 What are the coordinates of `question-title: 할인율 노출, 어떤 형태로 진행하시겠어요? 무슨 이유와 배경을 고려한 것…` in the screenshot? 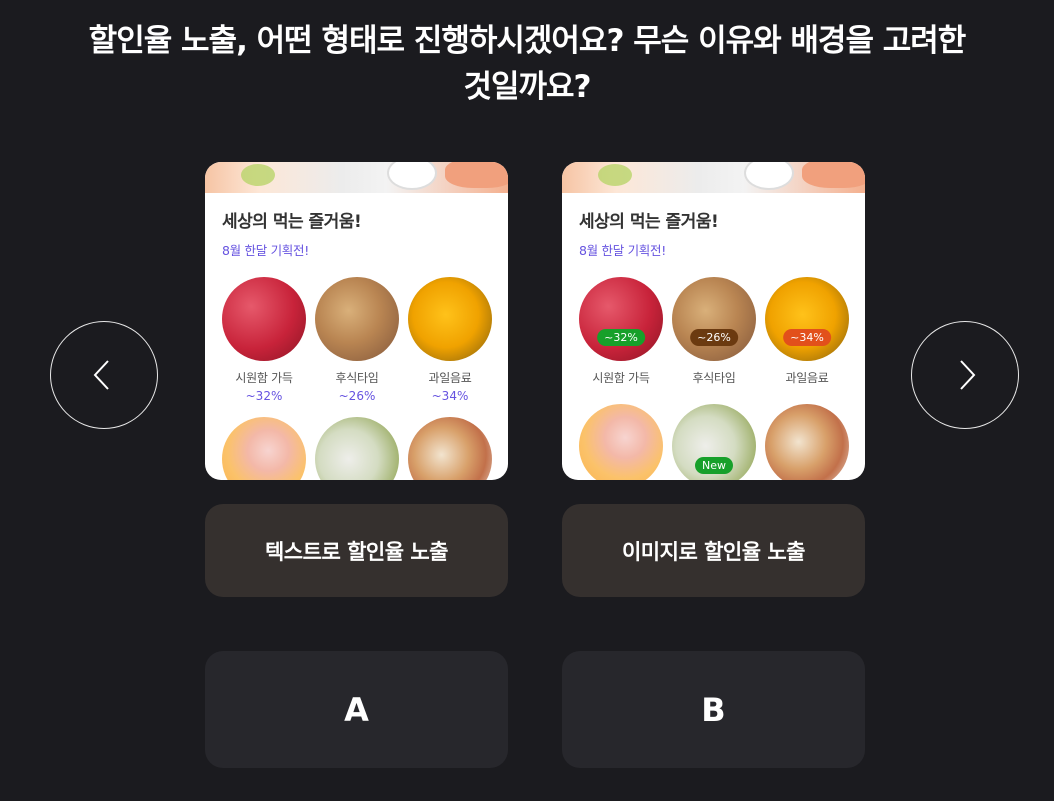 It's located at (527, 64).